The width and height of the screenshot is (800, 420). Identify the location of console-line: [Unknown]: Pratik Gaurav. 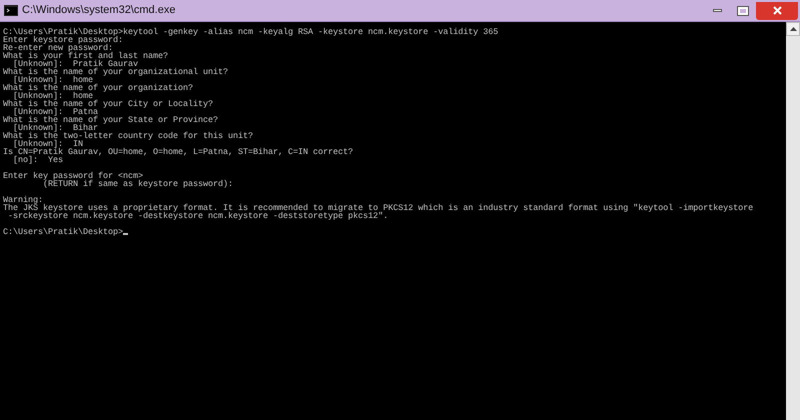
(75, 64).